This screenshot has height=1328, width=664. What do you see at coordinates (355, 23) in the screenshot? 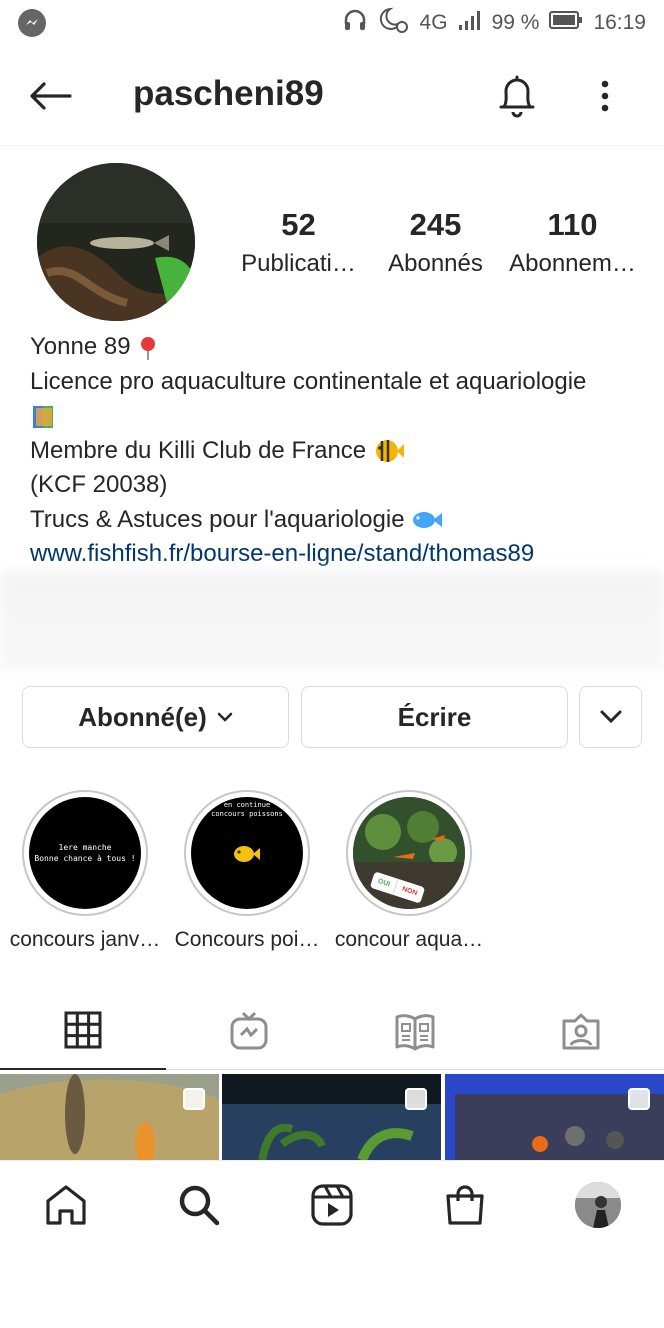
I see `headphones-icon` at bounding box center [355, 23].